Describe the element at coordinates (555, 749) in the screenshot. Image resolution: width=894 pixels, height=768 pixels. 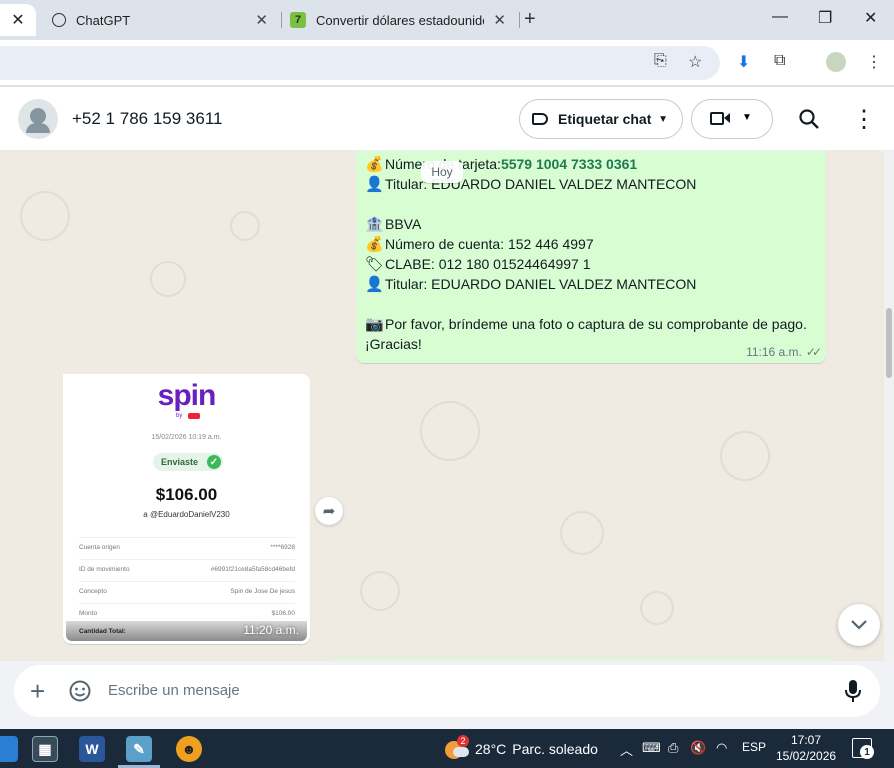
I see `weather-text: Parc. soleado` at that location.